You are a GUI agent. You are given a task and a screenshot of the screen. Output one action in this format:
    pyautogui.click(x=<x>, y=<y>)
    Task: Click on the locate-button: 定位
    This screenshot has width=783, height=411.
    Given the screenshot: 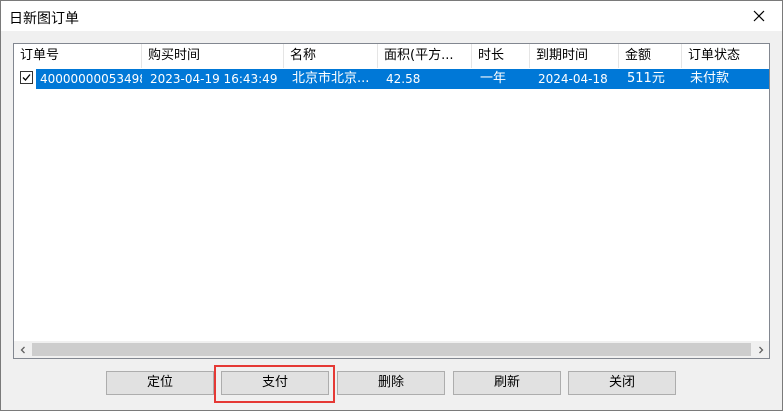 What is the action you would take?
    pyautogui.click(x=160, y=383)
    